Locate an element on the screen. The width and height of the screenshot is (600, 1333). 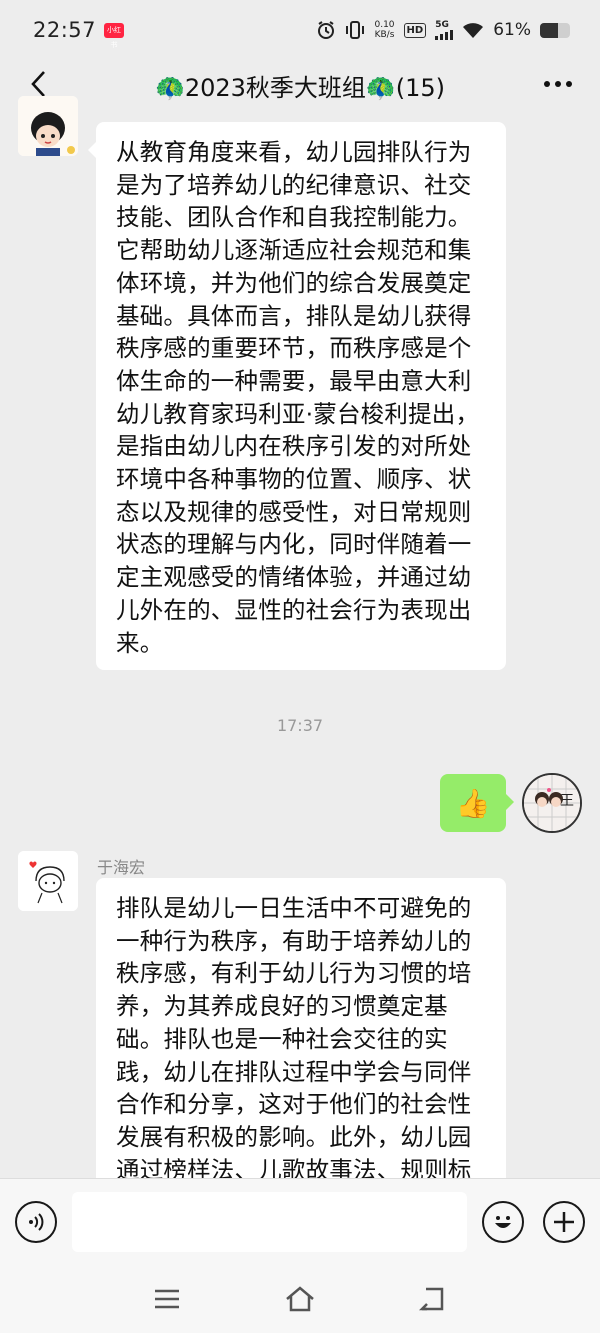
voice-icon is located at coordinates (36, 1222).